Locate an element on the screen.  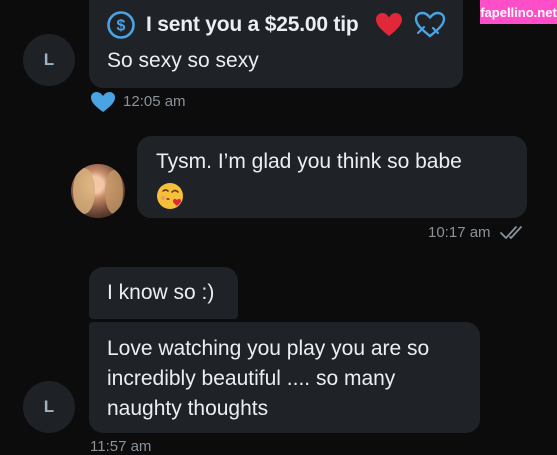
short-message-bubble: I know so :) is located at coordinates (163, 293).